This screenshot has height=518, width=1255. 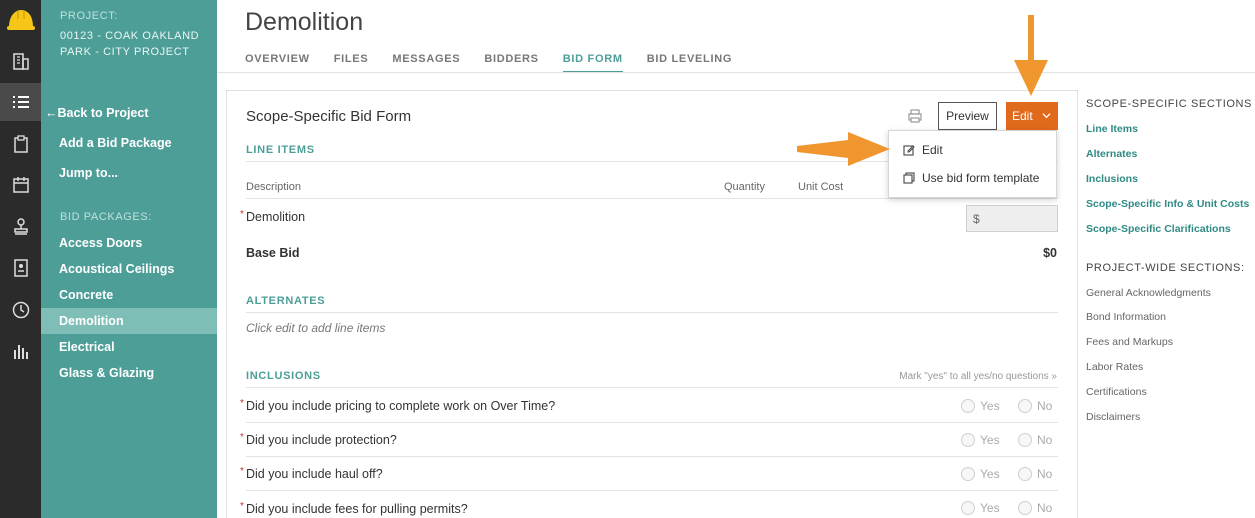 What do you see at coordinates (1022, 116) in the screenshot?
I see `edit-button-label: Edit` at bounding box center [1022, 116].